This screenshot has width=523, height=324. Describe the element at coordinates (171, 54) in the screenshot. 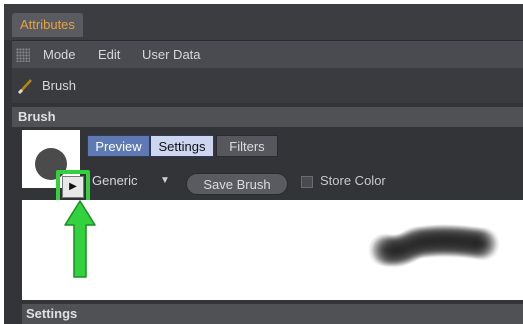

I see `menu-user-data: User Data` at that location.